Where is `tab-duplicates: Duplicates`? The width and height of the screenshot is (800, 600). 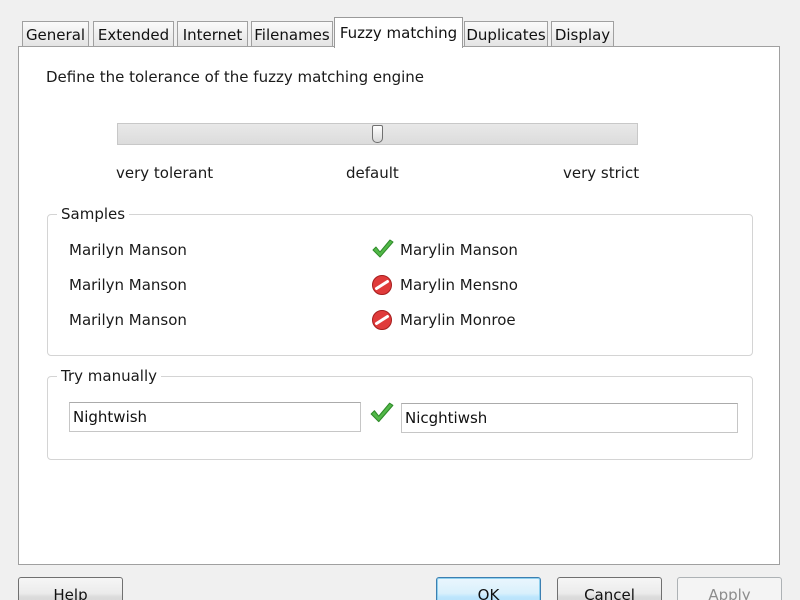
tab-duplicates: Duplicates is located at coordinates (506, 34).